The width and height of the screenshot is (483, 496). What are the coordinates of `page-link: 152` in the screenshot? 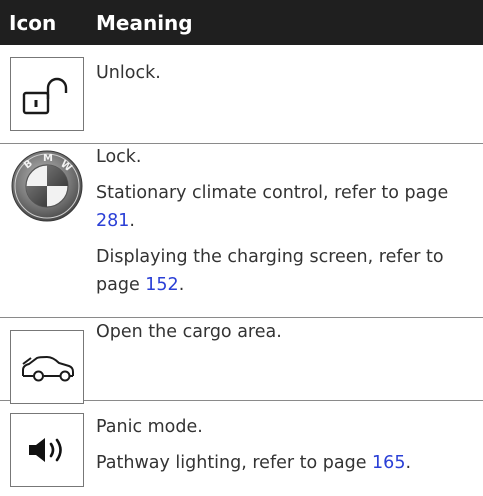 It's located at (161, 285).